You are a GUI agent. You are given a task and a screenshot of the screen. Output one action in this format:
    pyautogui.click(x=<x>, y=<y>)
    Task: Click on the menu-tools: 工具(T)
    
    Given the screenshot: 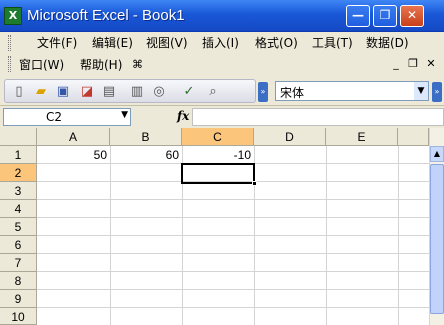 What is the action you would take?
    pyautogui.click(x=332, y=43)
    